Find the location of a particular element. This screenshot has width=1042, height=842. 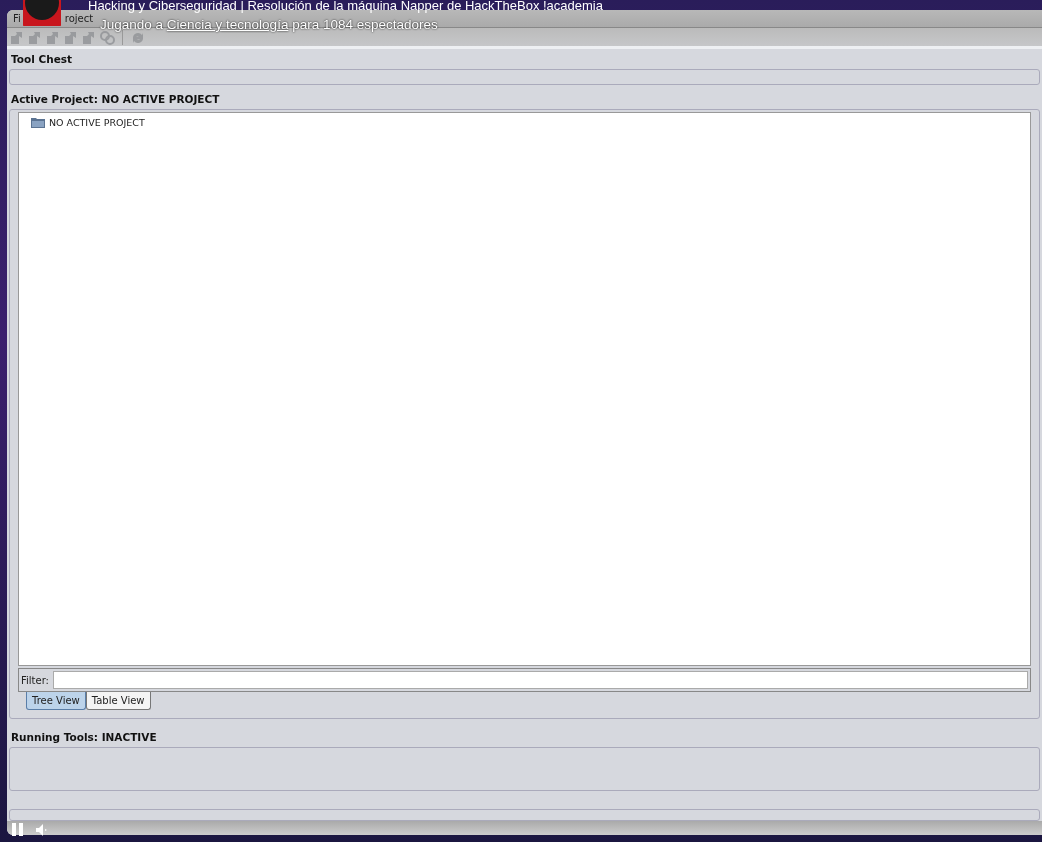

filter-label: Filter: is located at coordinates (35, 680).